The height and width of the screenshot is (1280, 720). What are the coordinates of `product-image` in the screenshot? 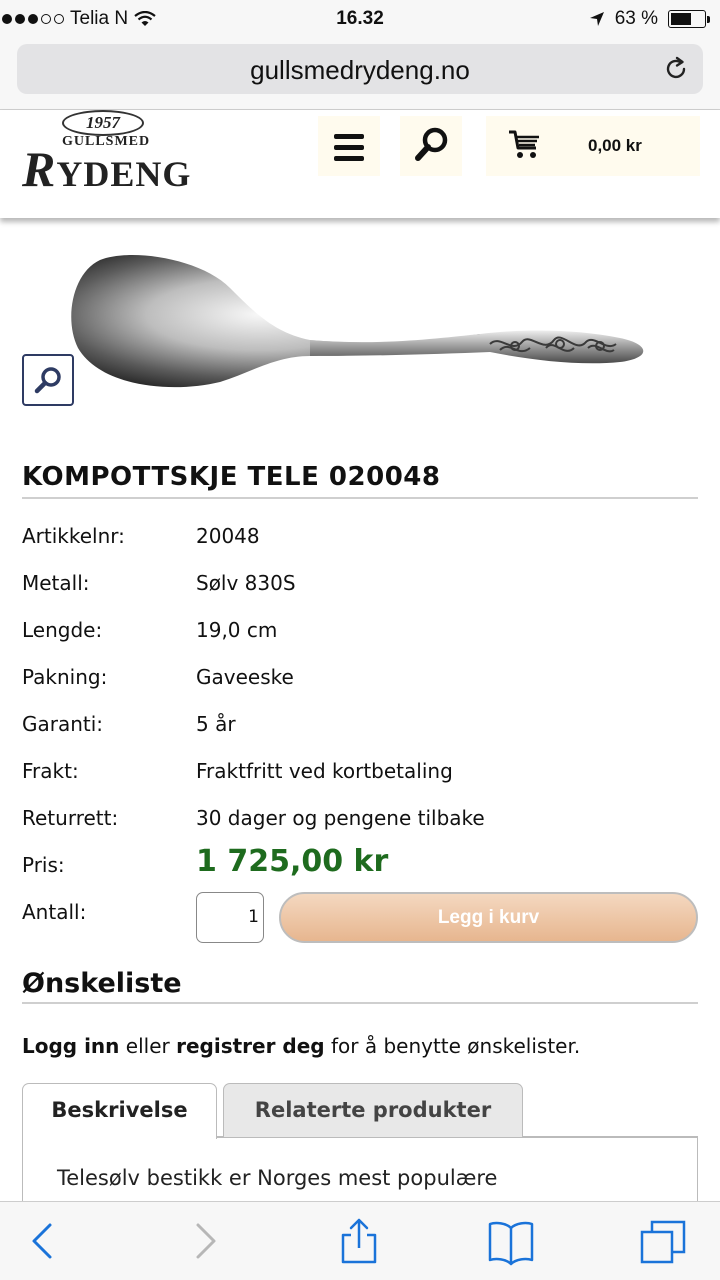 It's located at (360, 323).